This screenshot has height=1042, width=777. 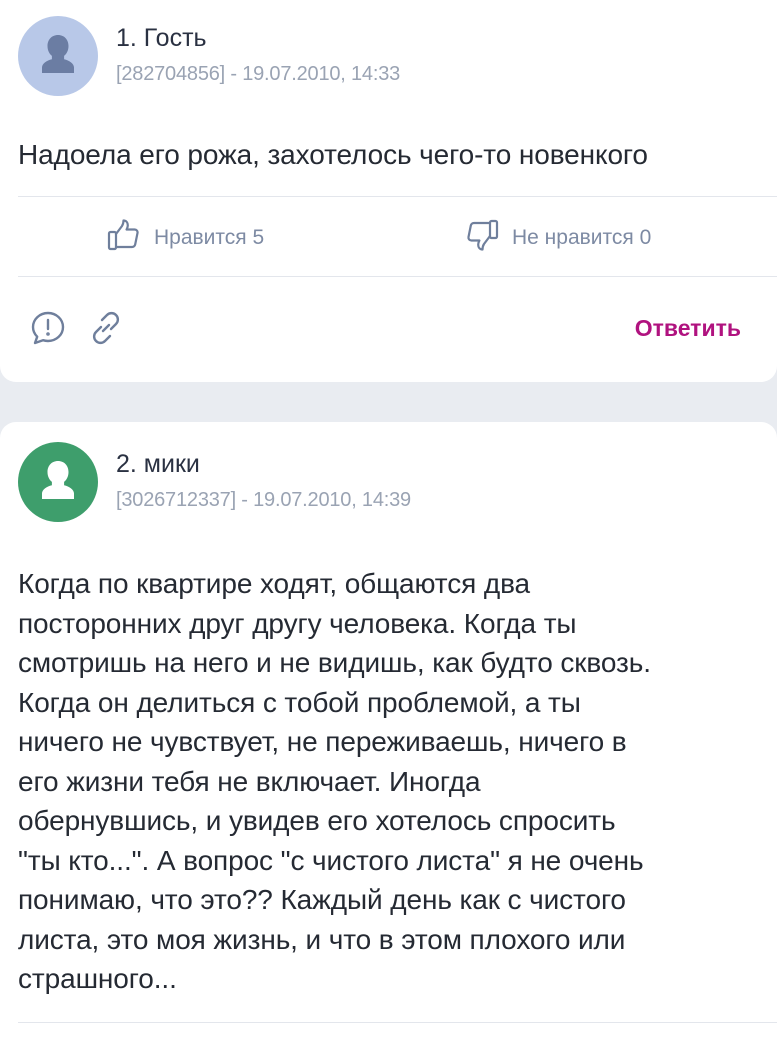 I want to click on like-button: Нравится 5, so click(x=185, y=238).